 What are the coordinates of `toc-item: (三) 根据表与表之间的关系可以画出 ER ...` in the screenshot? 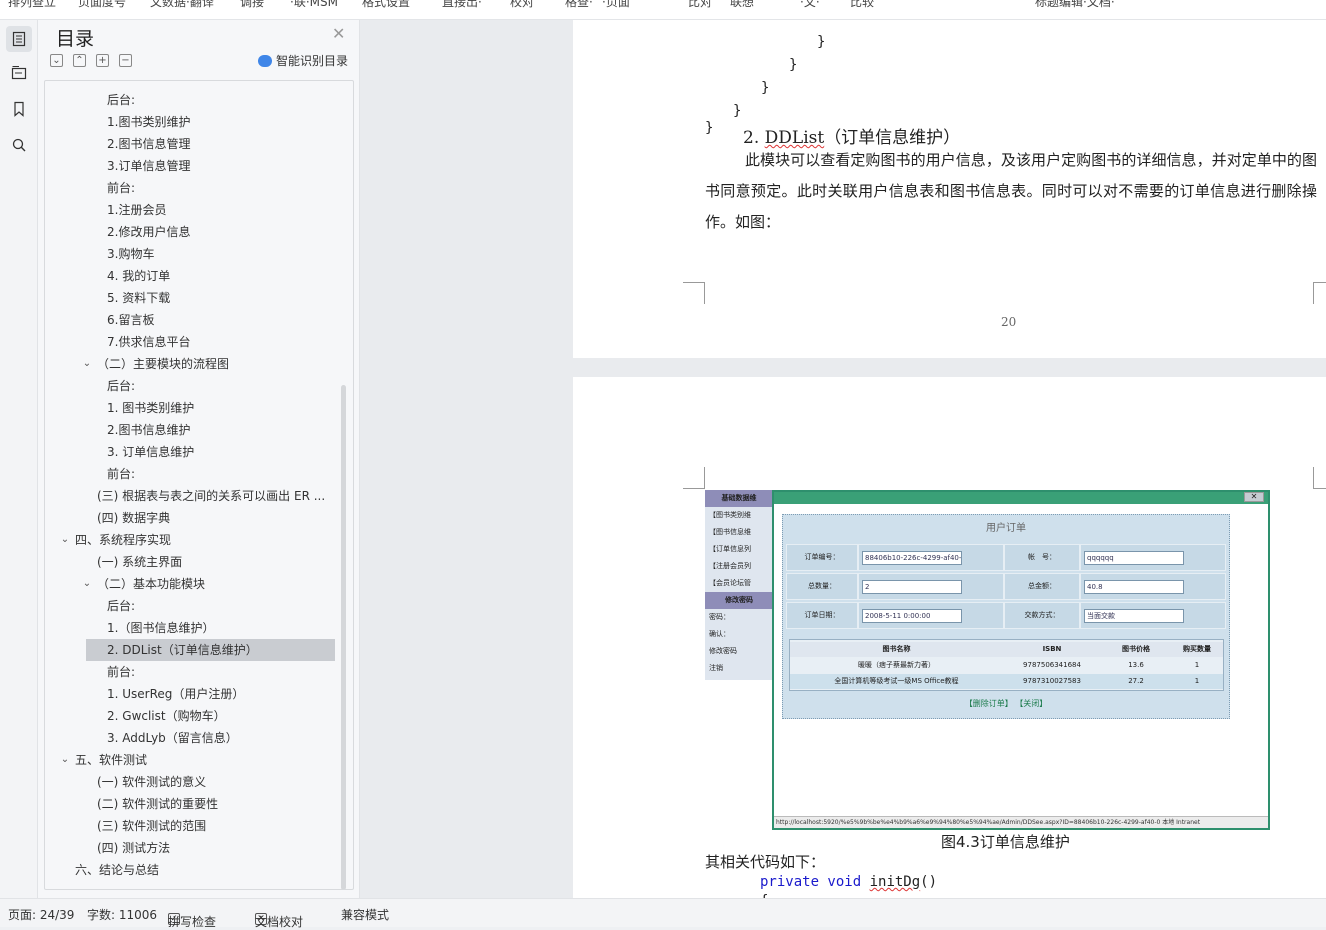 It's located at (190, 496).